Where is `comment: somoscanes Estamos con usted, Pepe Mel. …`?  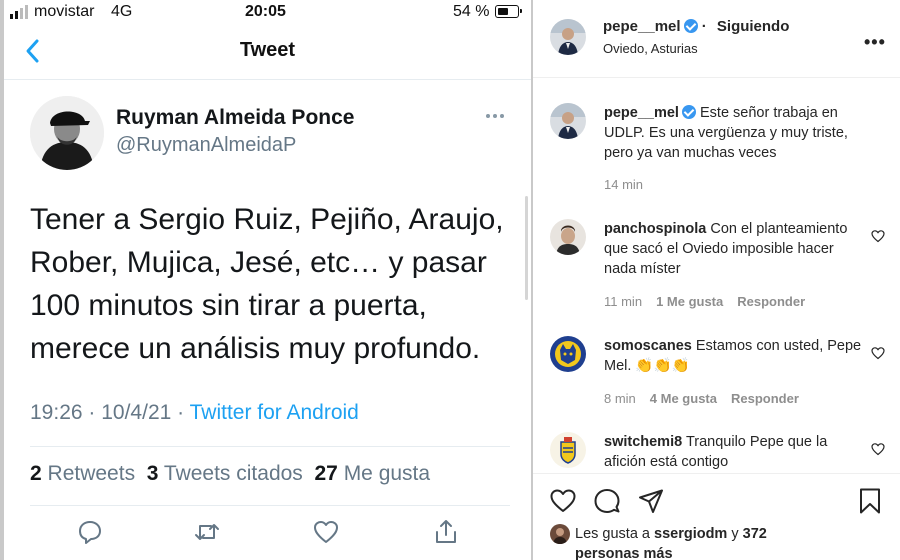 comment: somoscanes Estamos con usted, Pepe Mel. … is located at coordinates (734, 356).